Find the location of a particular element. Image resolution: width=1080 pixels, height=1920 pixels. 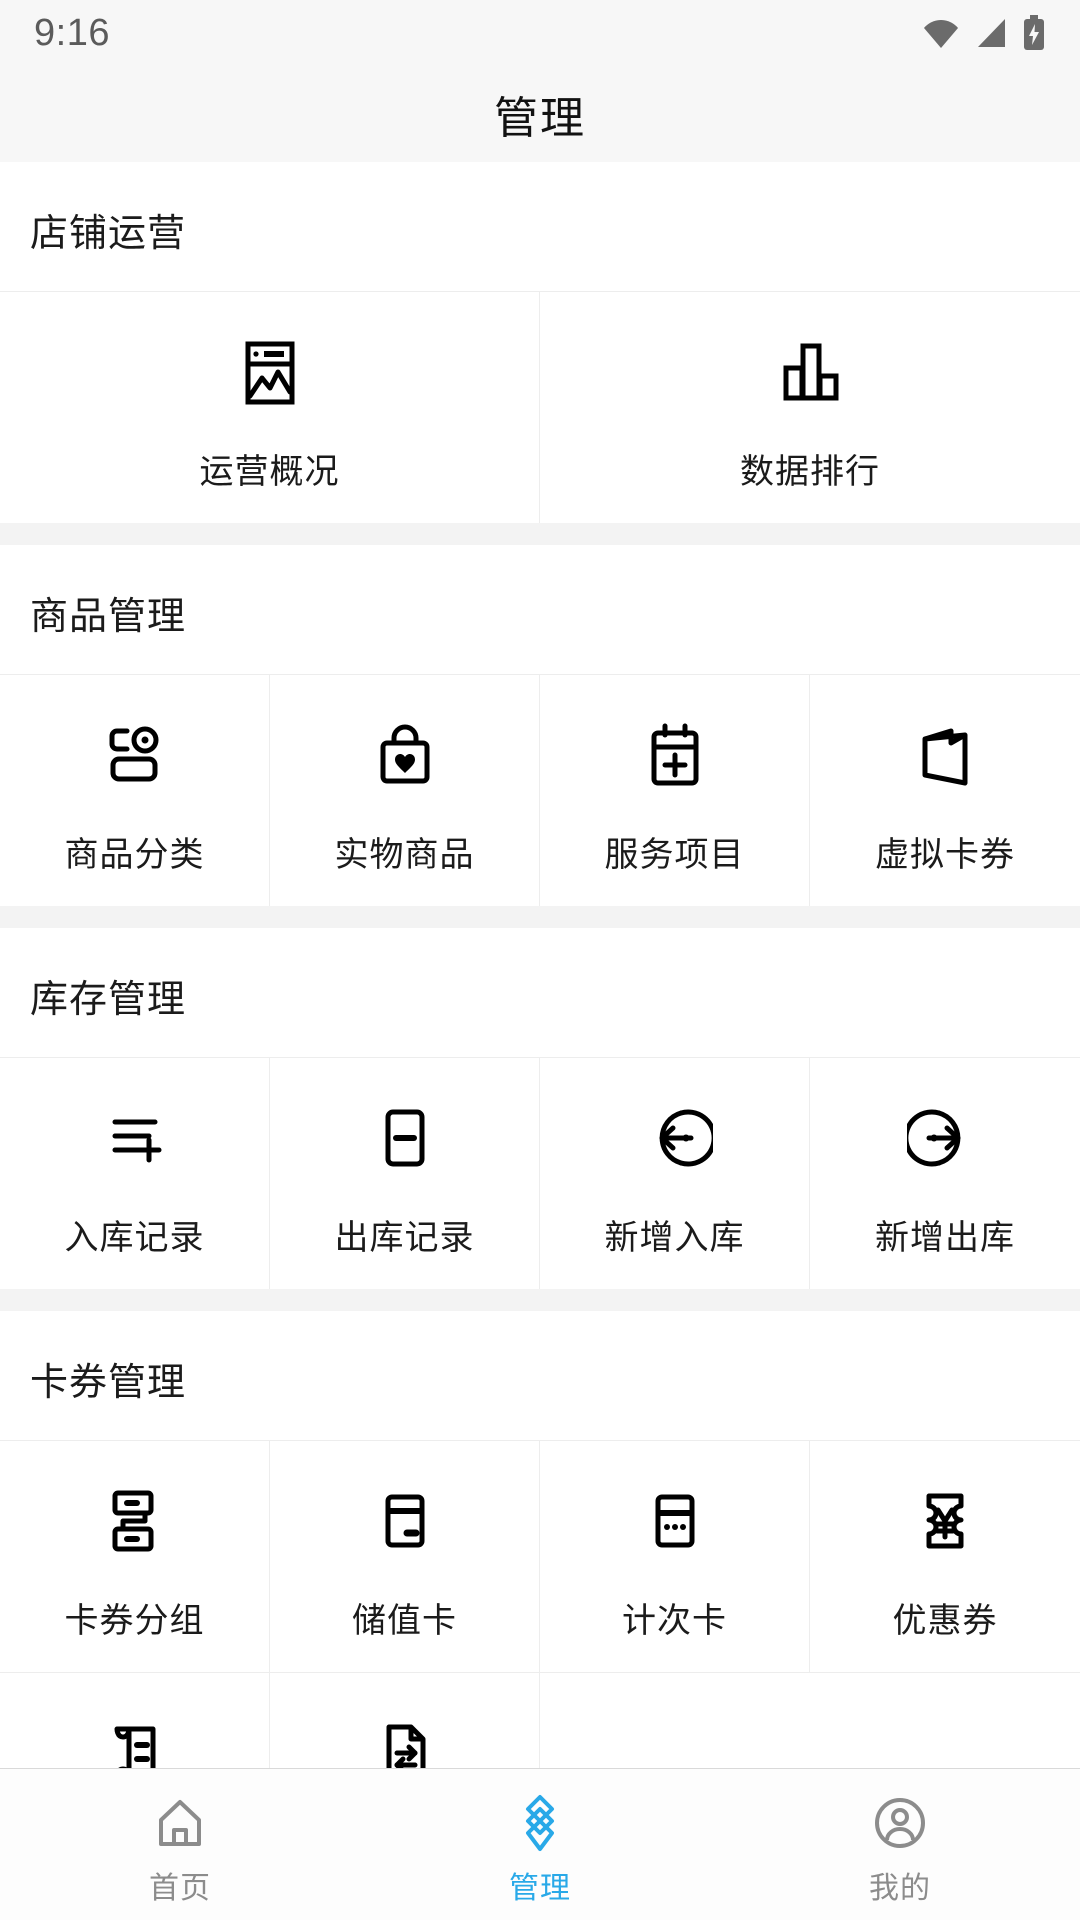

tab-management: 管理 is located at coordinates (540, 1838).